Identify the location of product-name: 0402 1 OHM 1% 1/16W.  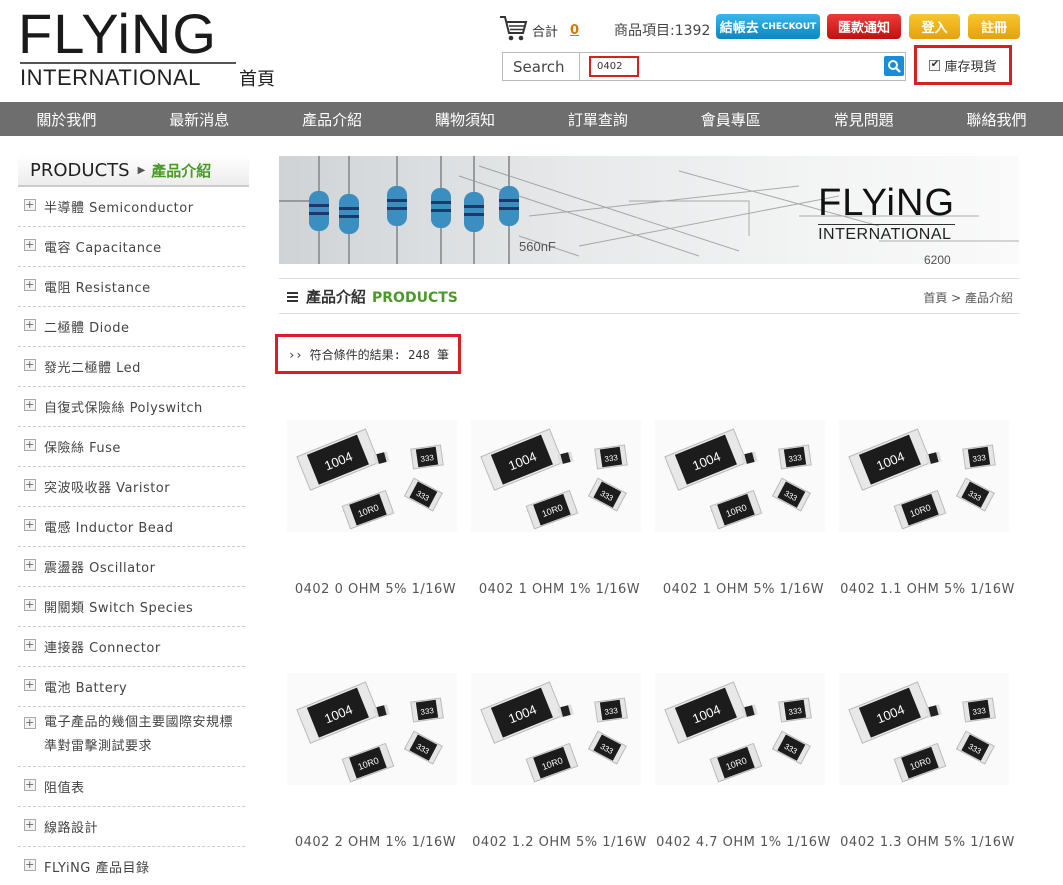
(559, 589).